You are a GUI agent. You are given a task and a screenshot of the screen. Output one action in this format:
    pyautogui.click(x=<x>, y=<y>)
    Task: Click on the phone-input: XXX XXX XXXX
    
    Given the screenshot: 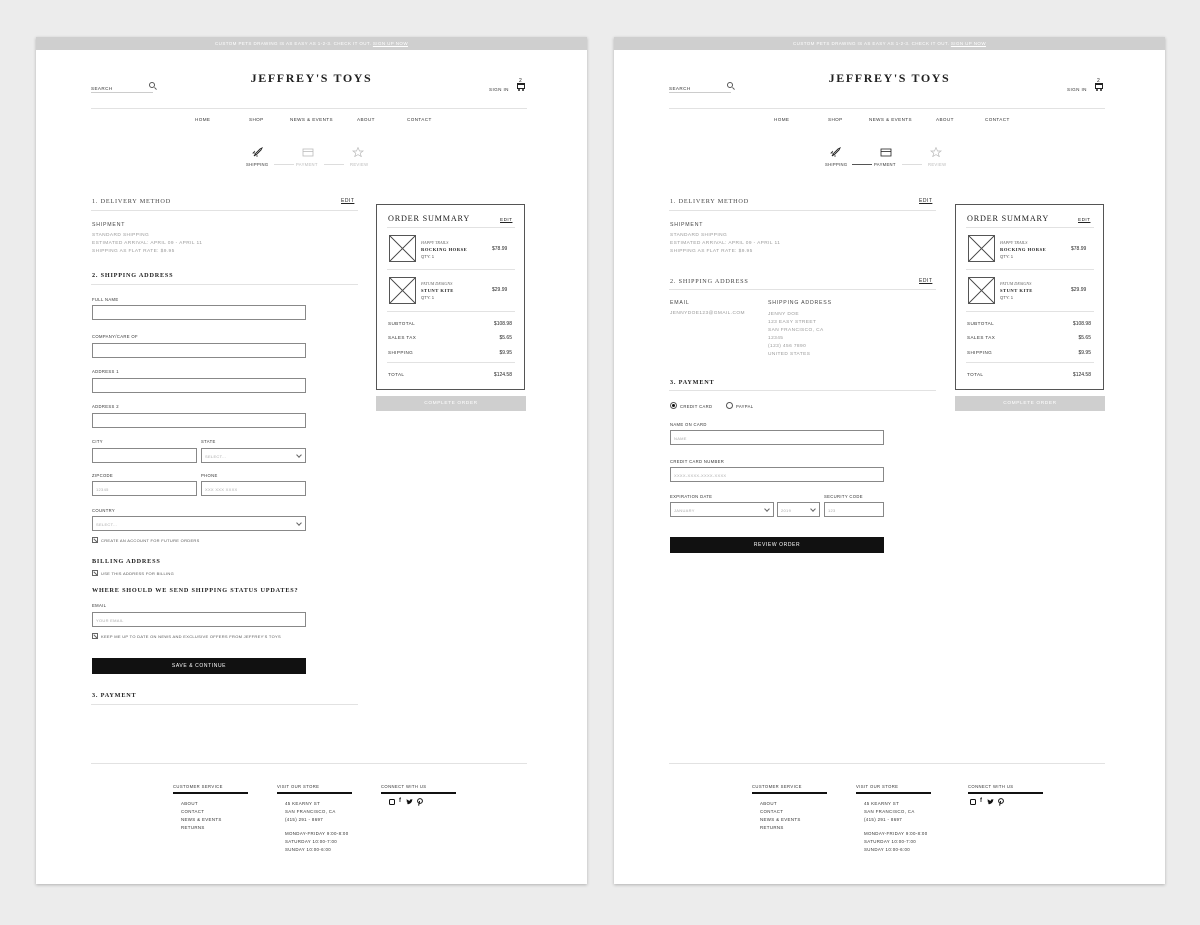 What is the action you would take?
    pyautogui.click(x=253, y=488)
    